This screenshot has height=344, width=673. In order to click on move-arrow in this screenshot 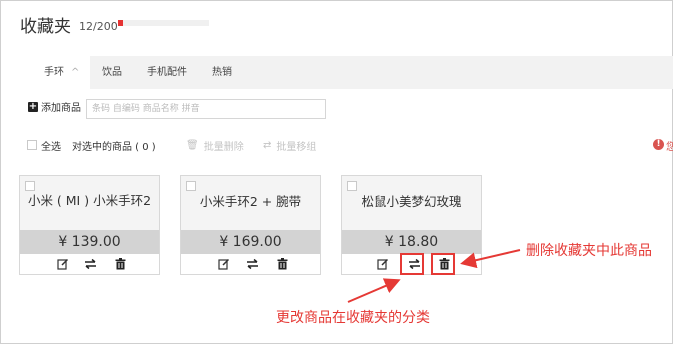, I will do `click(374, 290)`.